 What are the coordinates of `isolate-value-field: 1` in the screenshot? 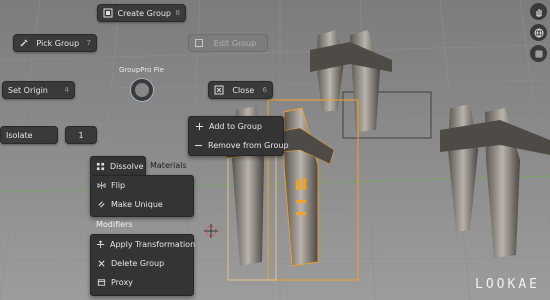 It's located at (81, 135).